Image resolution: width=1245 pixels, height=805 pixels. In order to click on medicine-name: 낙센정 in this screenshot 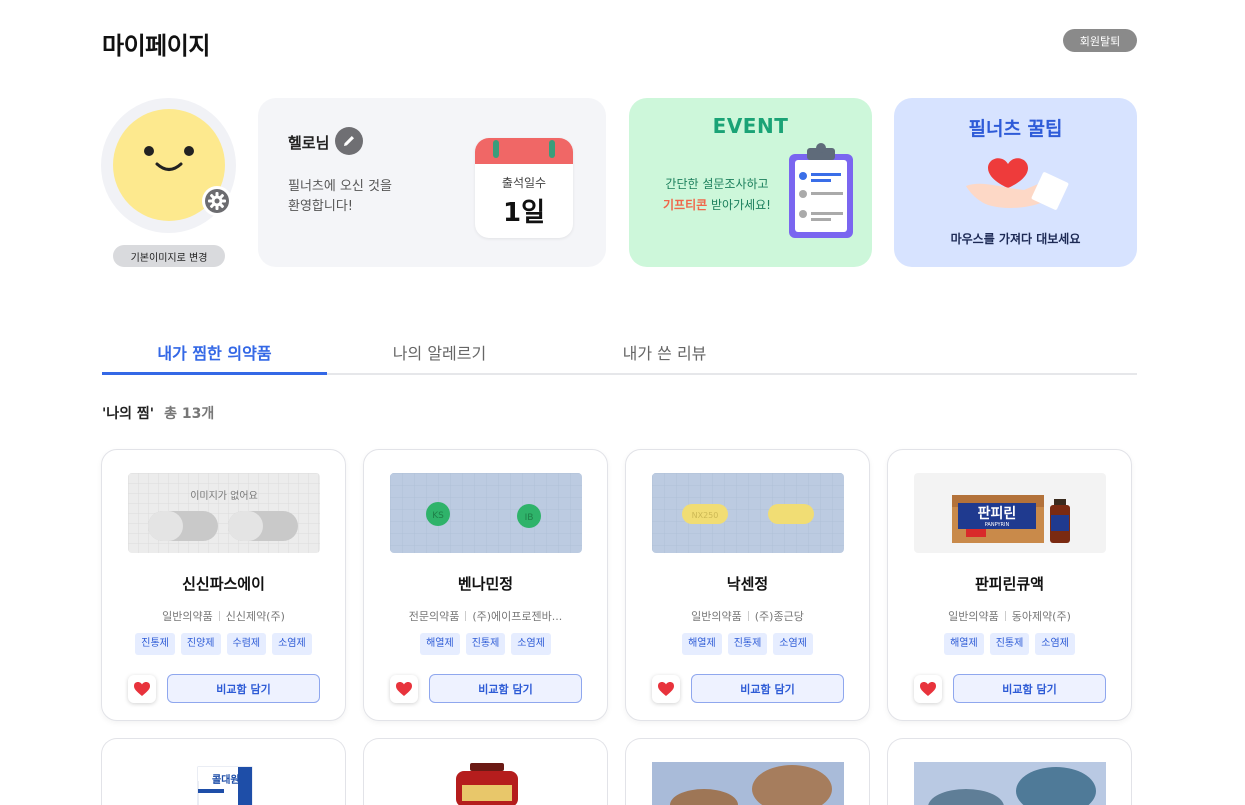, I will do `click(747, 584)`.